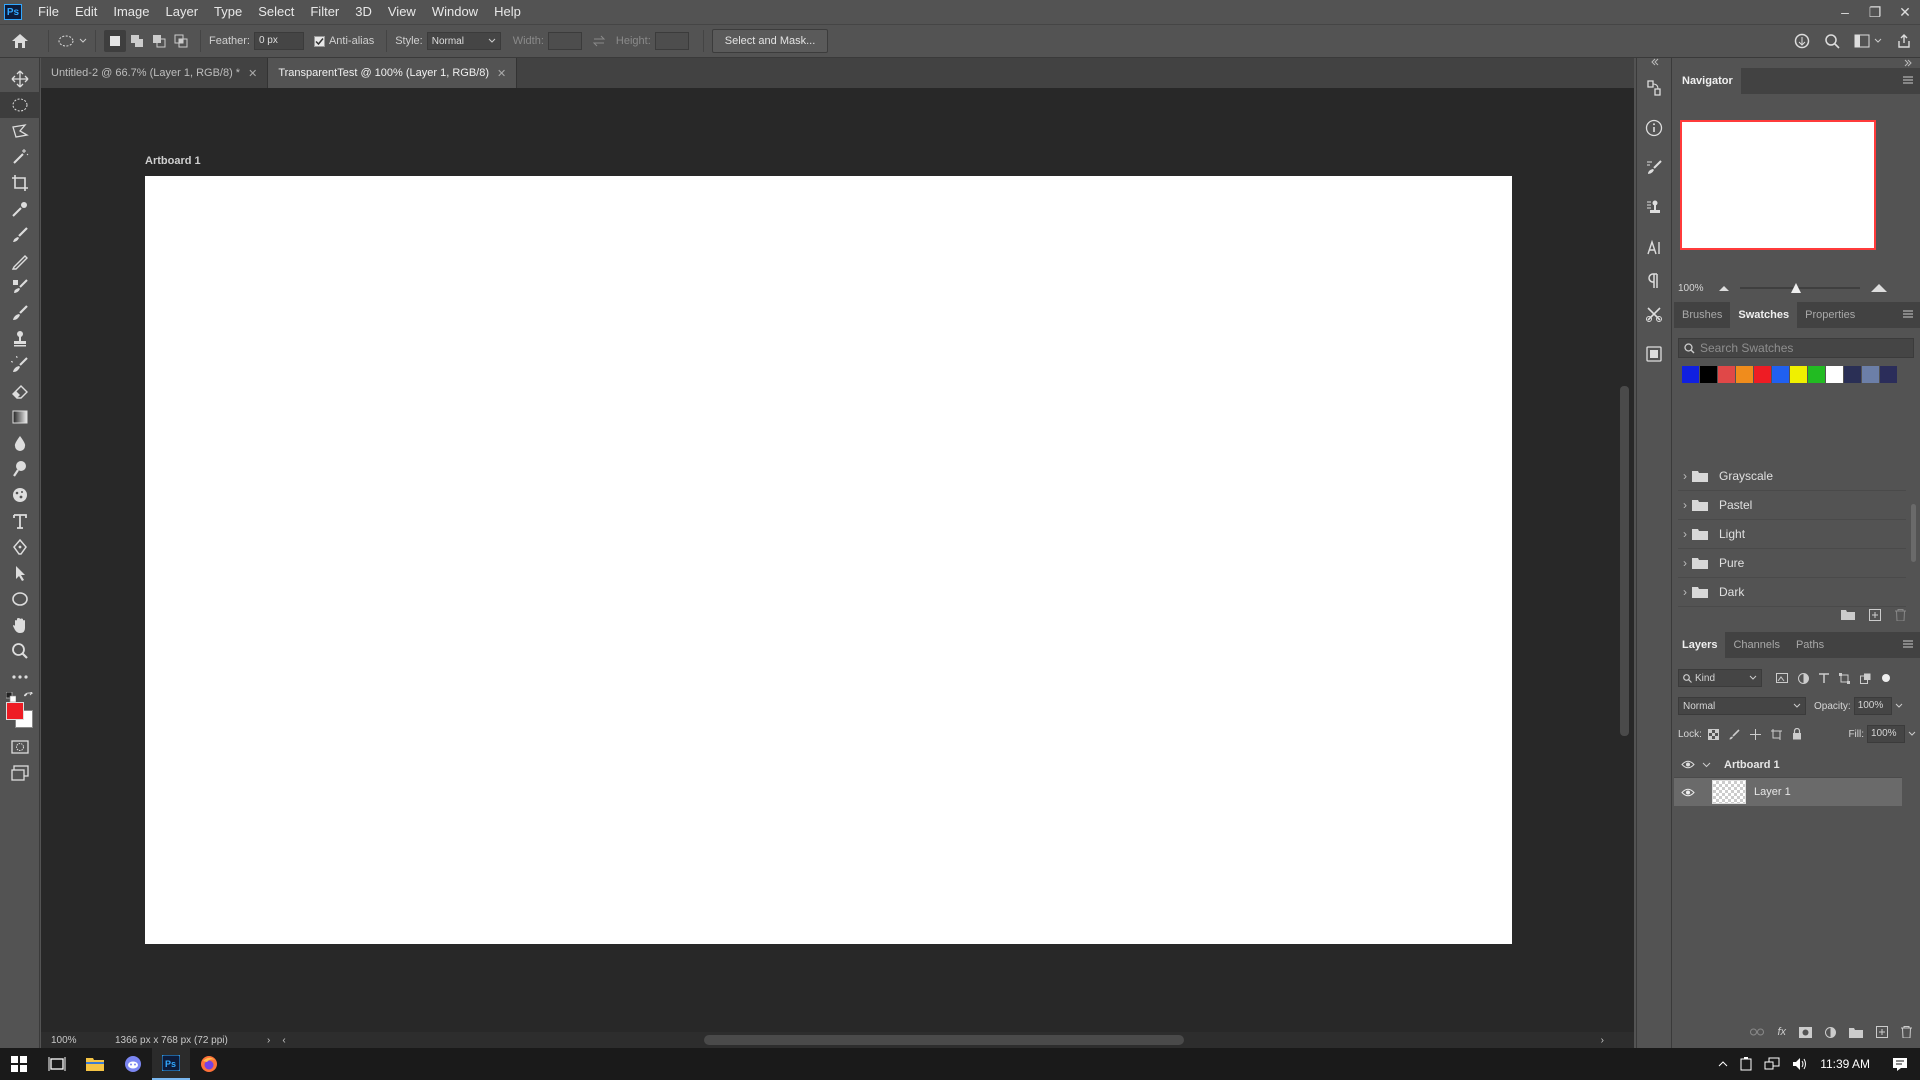 The image size is (1920, 1080). What do you see at coordinates (137, 41) in the screenshot?
I see `add-to-selection-button` at bounding box center [137, 41].